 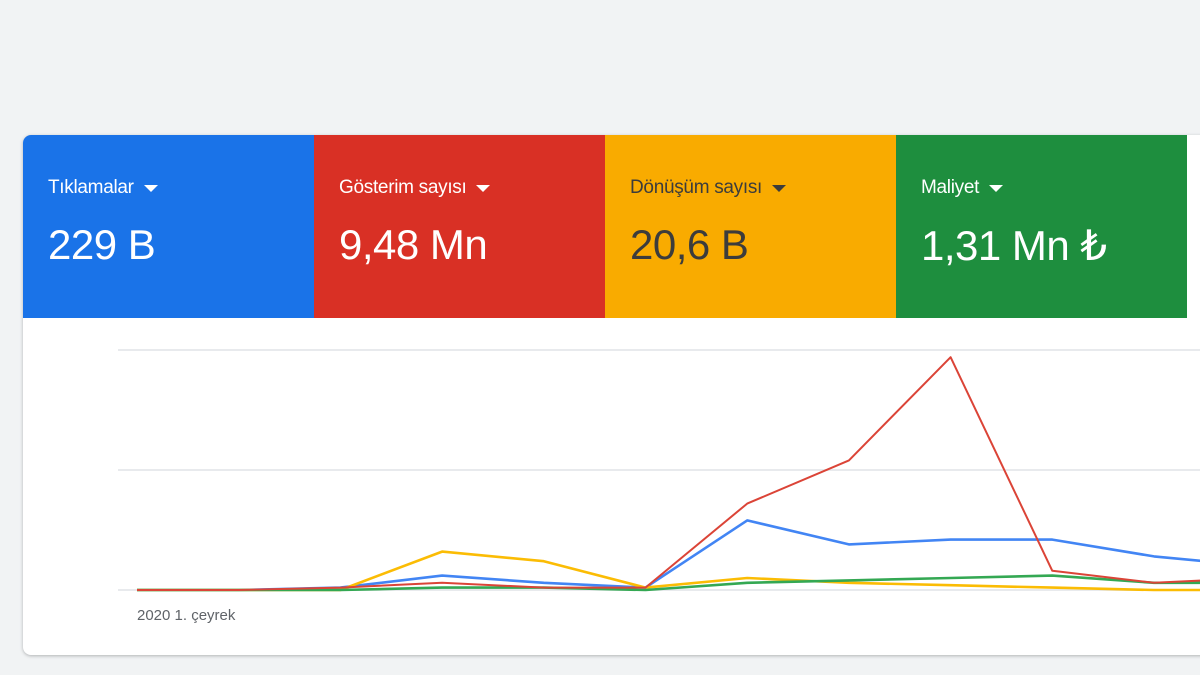 What do you see at coordinates (91, 187) in the screenshot?
I see `metric-label: Tıklamalar` at bounding box center [91, 187].